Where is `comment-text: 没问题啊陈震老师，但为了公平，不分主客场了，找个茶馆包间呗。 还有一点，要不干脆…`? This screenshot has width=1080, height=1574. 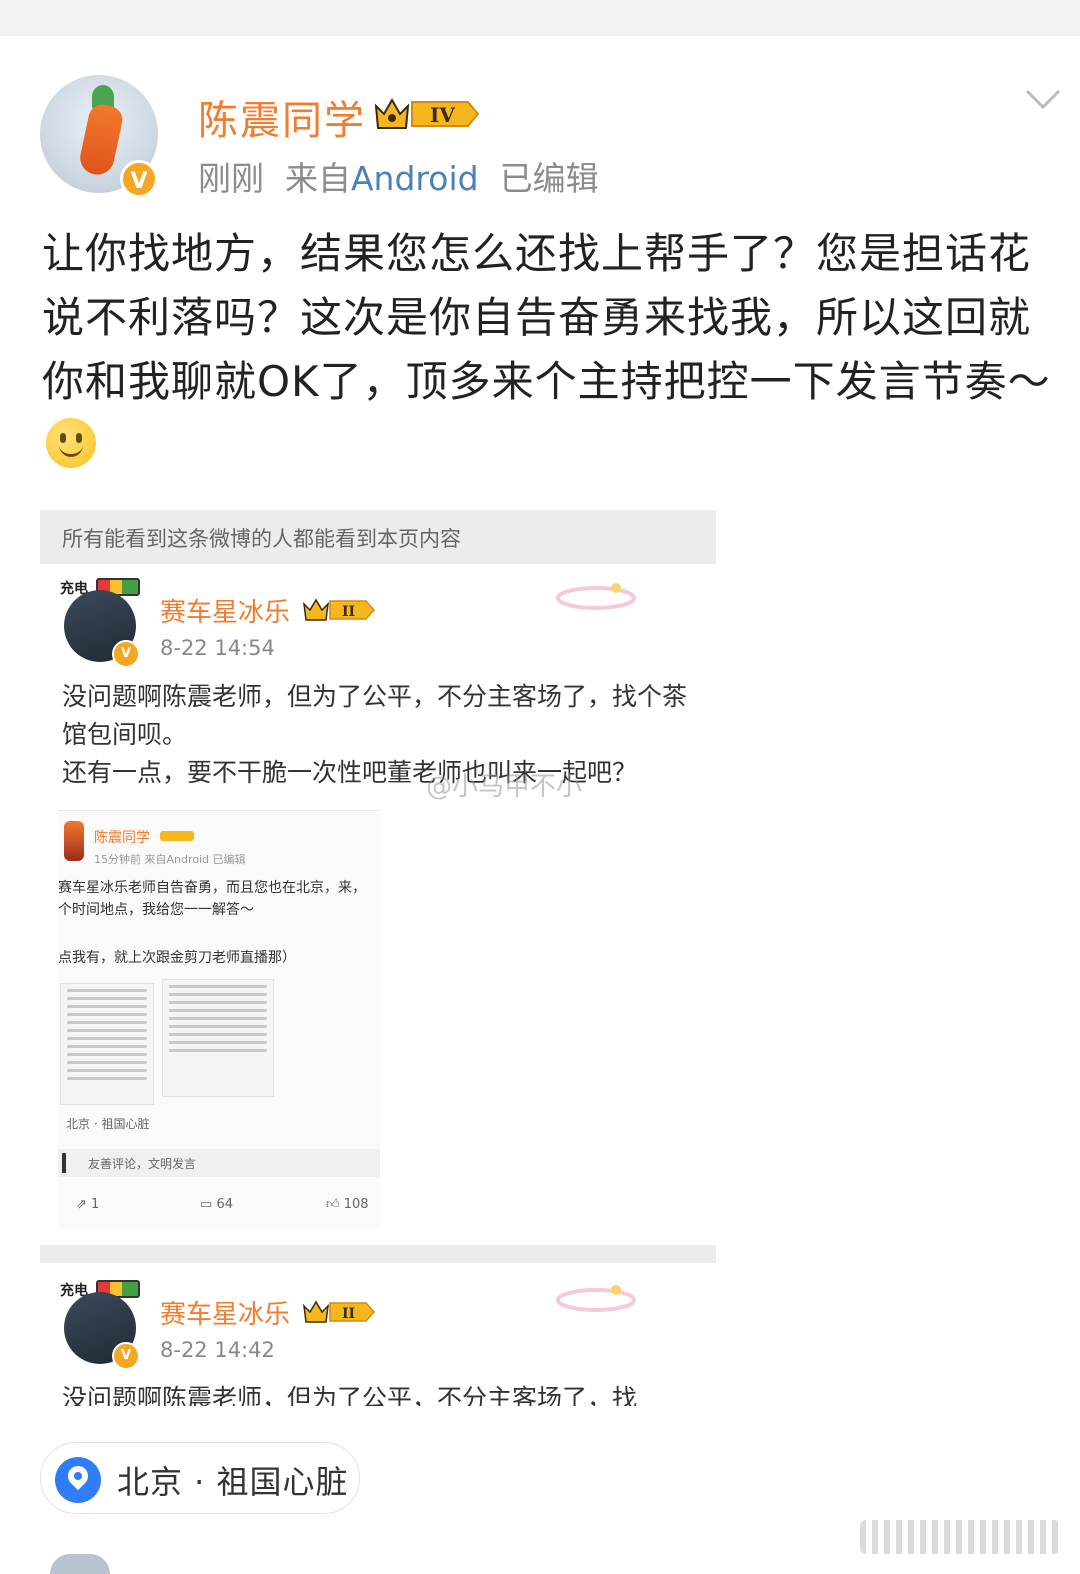 comment-text: 没问题啊陈震老师，但为了公平，不分主客场了，找个茶馆包间呗。 还有一点，要不干脆… is located at coordinates (375, 734).